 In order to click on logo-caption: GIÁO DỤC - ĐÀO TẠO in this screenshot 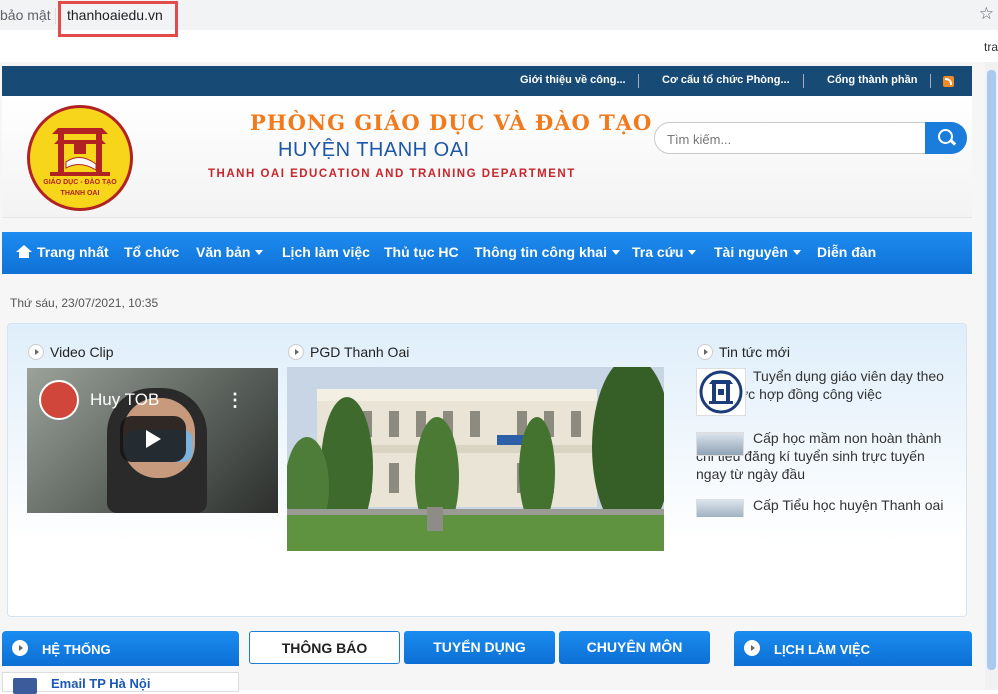, I will do `click(80, 182)`.